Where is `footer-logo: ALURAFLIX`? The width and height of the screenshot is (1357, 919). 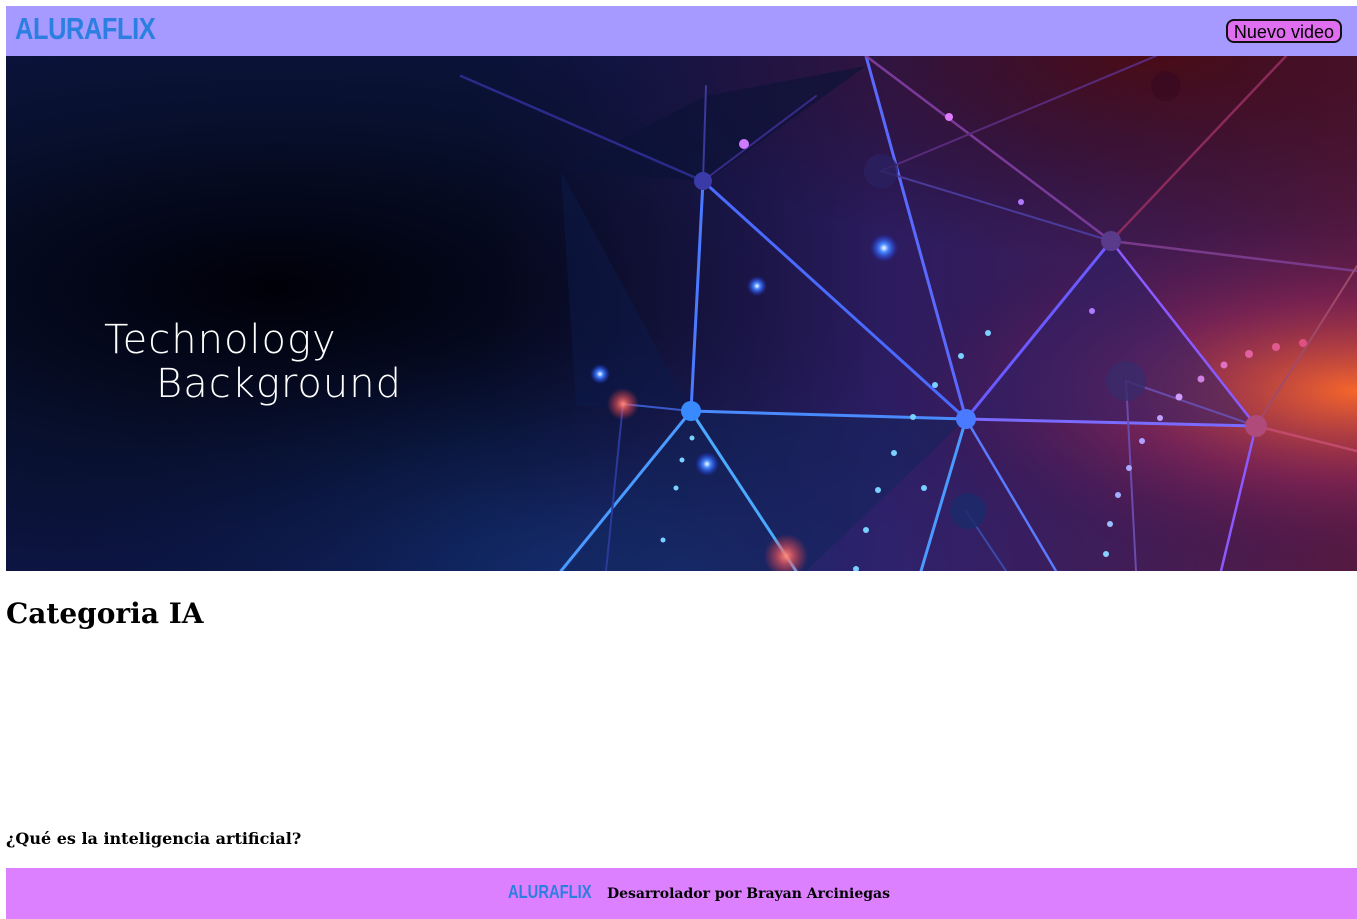 footer-logo: ALURAFLIX is located at coordinates (550, 892).